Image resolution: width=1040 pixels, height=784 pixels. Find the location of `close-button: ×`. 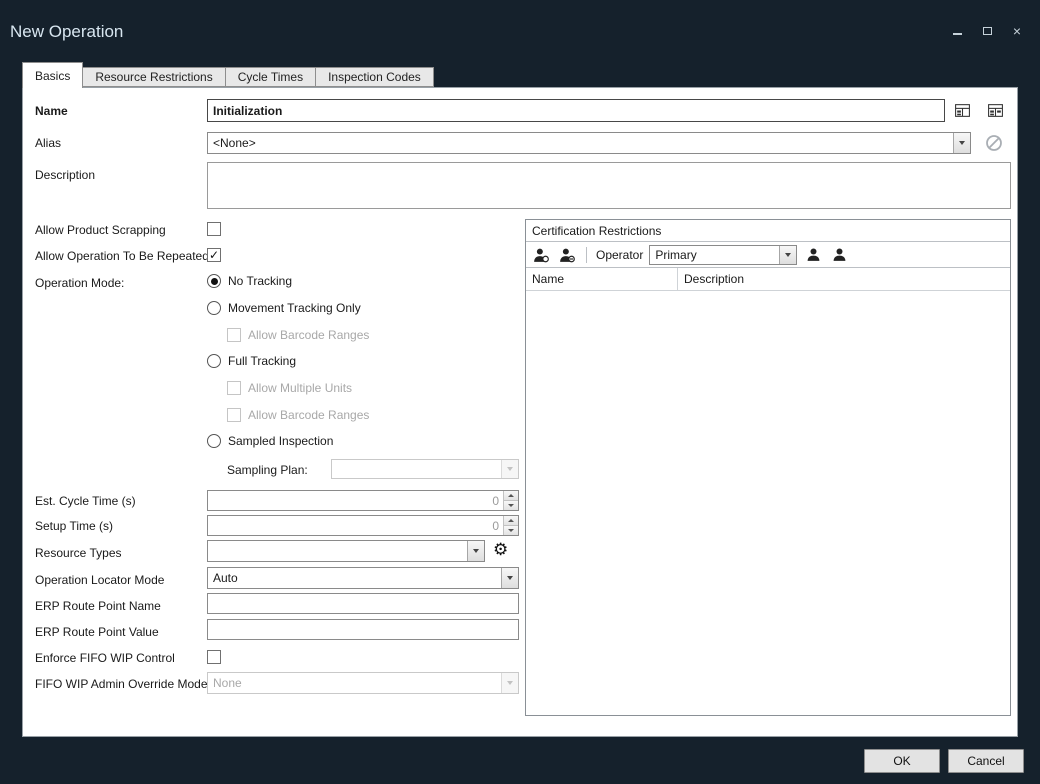

close-button: × is located at coordinates (1017, 31).